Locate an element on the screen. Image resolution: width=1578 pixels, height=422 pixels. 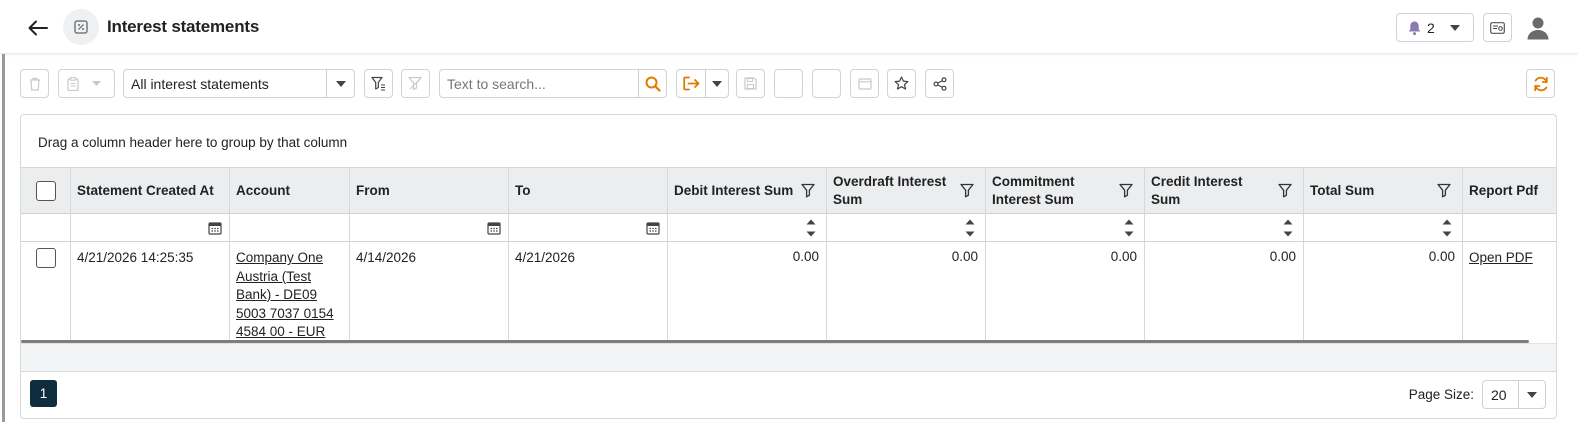
filter-cell-commitment-interest-sum is located at coordinates (1065, 227).